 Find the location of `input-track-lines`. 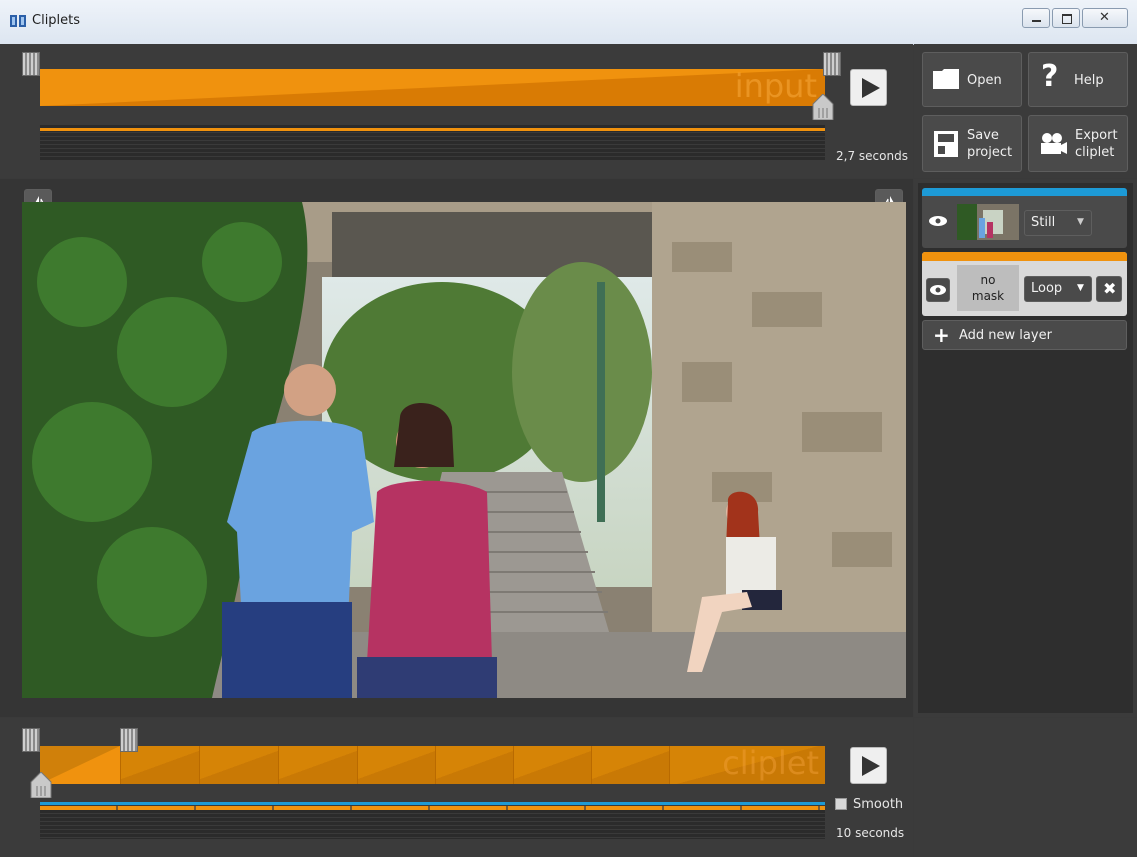

input-track-lines is located at coordinates (432, 142).